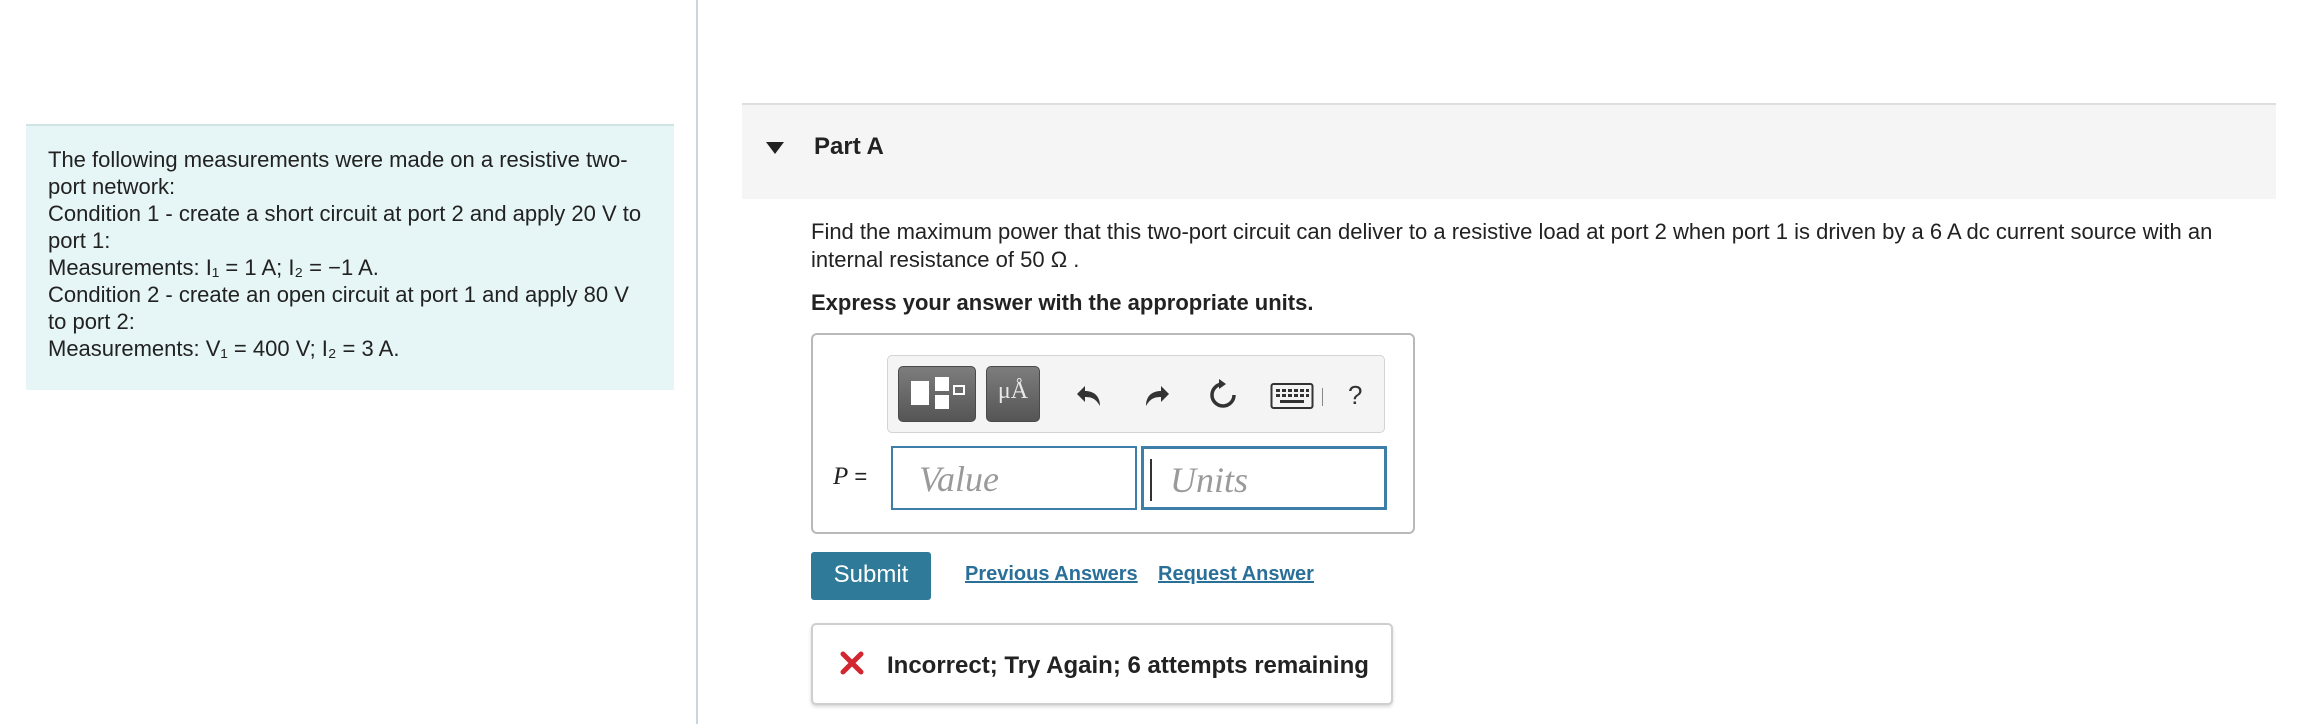  What do you see at coordinates (1155, 395) in the screenshot?
I see `redo-icon` at bounding box center [1155, 395].